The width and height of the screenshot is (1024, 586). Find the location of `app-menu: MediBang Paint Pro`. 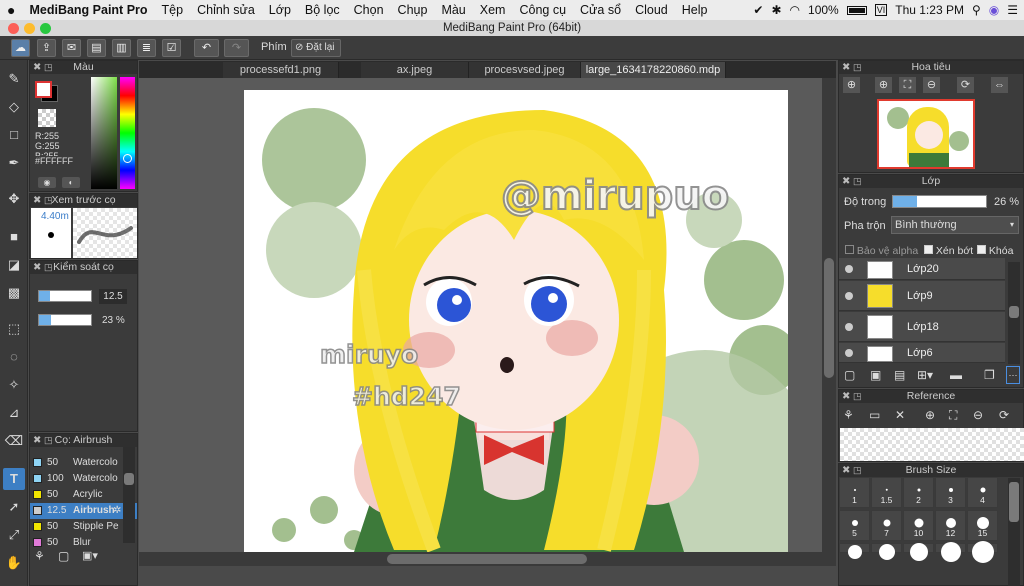

app-menu: MediBang Paint Pro is located at coordinates (88, 10).